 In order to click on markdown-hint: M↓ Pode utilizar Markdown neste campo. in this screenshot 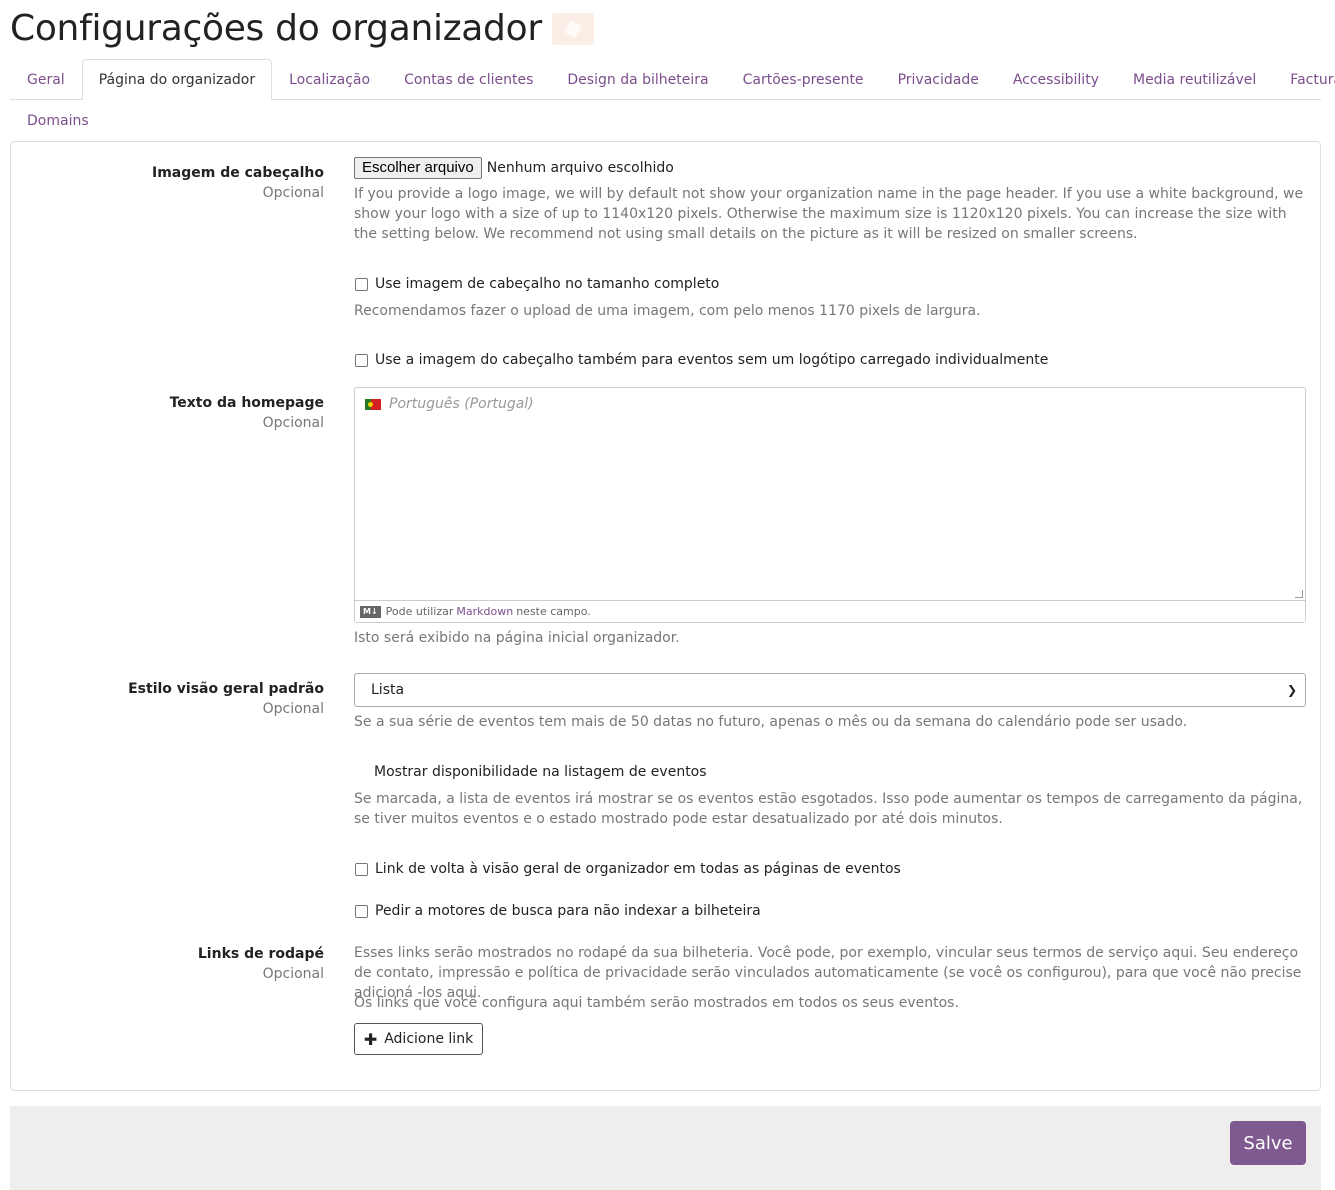, I will do `click(830, 611)`.